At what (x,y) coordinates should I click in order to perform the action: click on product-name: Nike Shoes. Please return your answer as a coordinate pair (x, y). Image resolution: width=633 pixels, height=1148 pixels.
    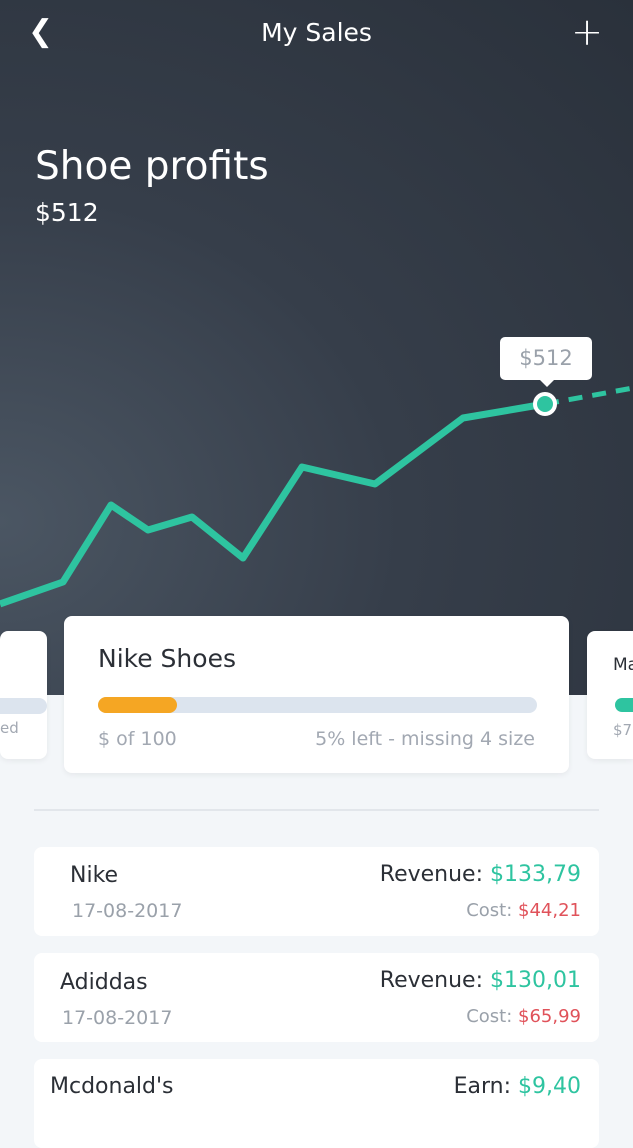
    Looking at the image, I should click on (167, 658).